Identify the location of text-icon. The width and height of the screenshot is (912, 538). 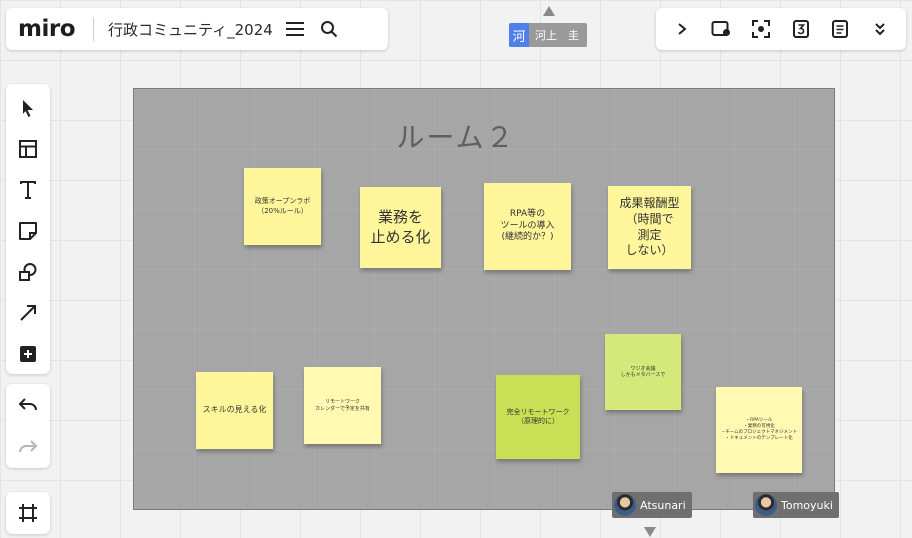
(28, 190).